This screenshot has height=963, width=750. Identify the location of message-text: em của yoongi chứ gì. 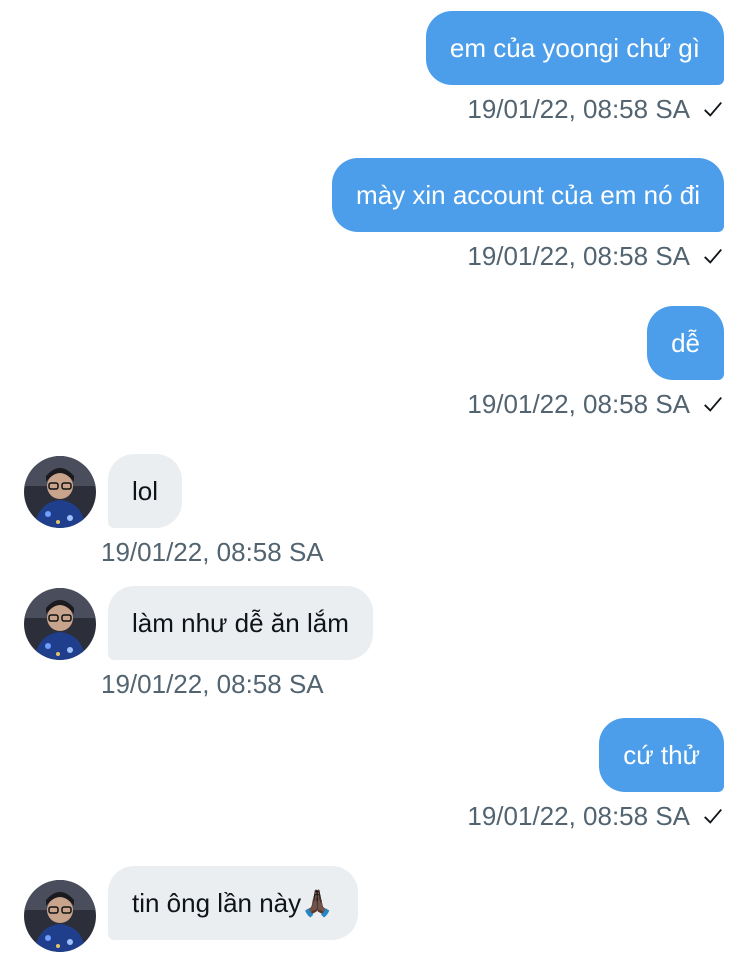
(574, 47).